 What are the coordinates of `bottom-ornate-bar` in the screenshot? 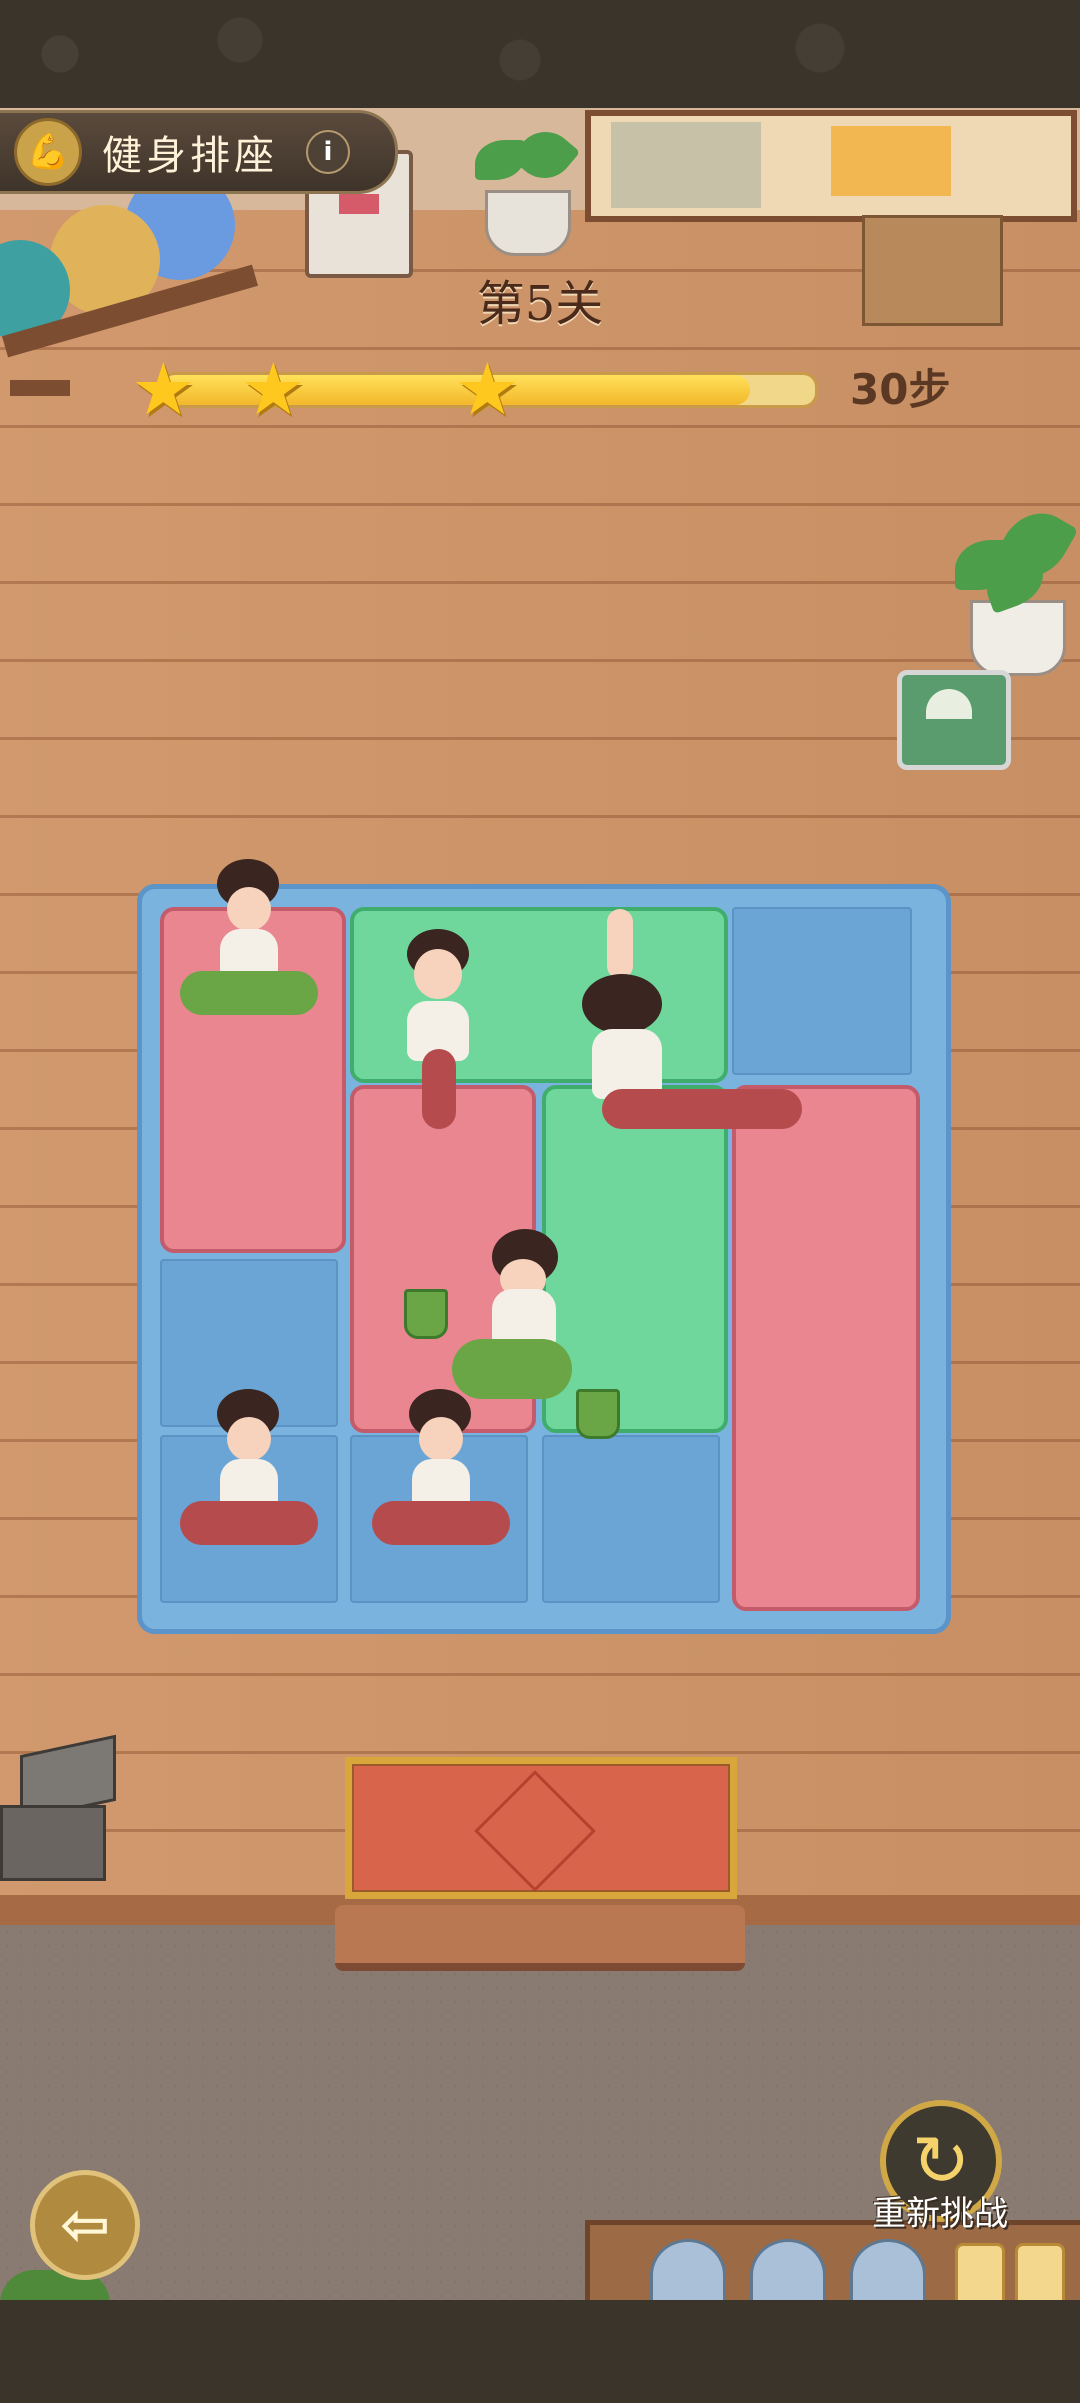 It's located at (540, 2351).